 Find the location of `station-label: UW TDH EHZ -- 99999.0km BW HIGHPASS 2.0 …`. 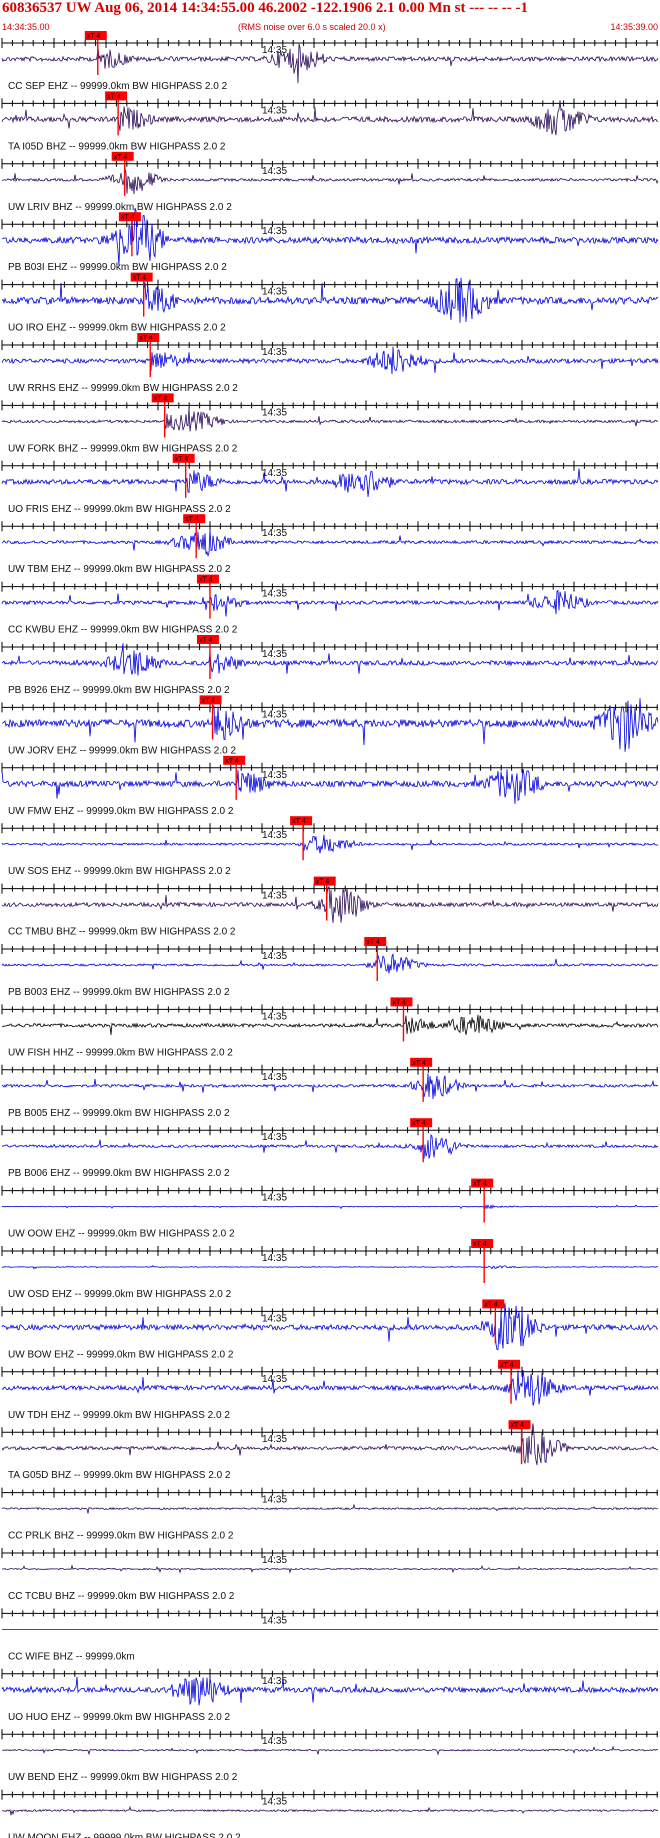

station-label: UW TDH EHZ -- 99999.0km BW HIGHPASS 2.0 … is located at coordinates (119, 1415).